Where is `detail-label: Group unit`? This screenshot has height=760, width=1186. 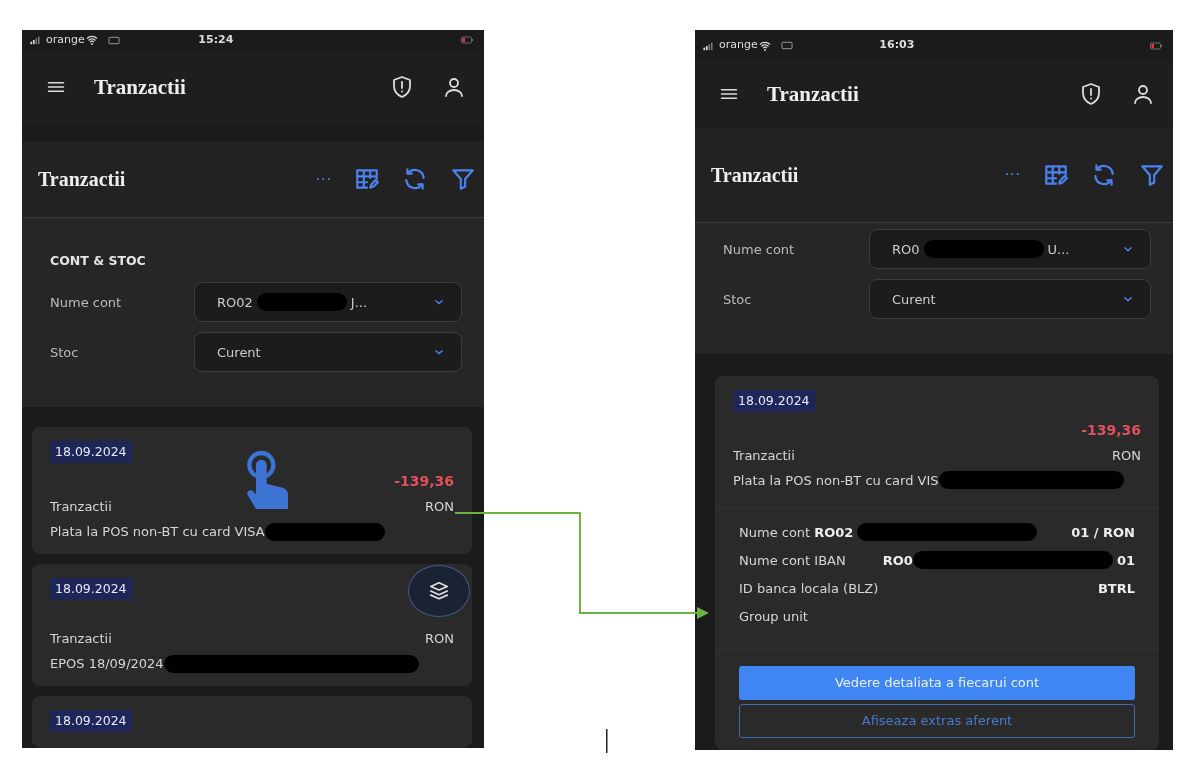
detail-label: Group unit is located at coordinates (773, 617).